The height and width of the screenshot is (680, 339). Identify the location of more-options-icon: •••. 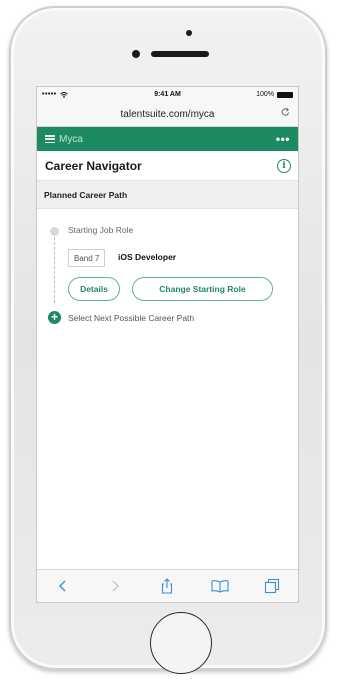
(283, 139).